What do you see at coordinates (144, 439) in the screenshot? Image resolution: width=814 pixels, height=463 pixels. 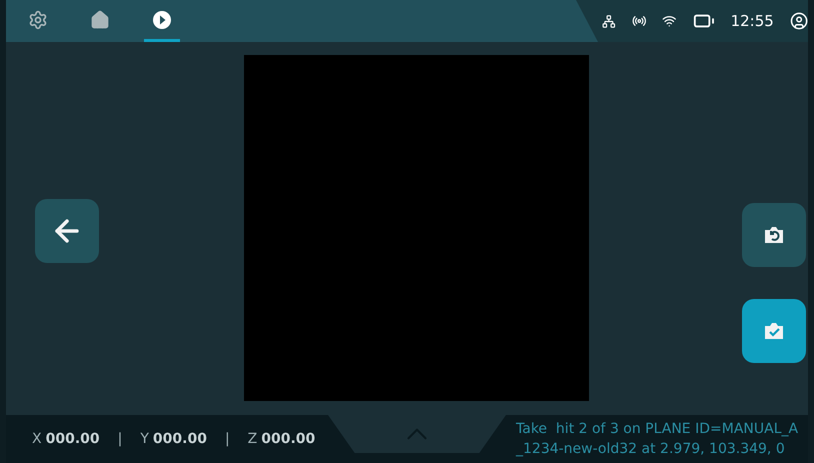 I see `axis-label: Y` at bounding box center [144, 439].